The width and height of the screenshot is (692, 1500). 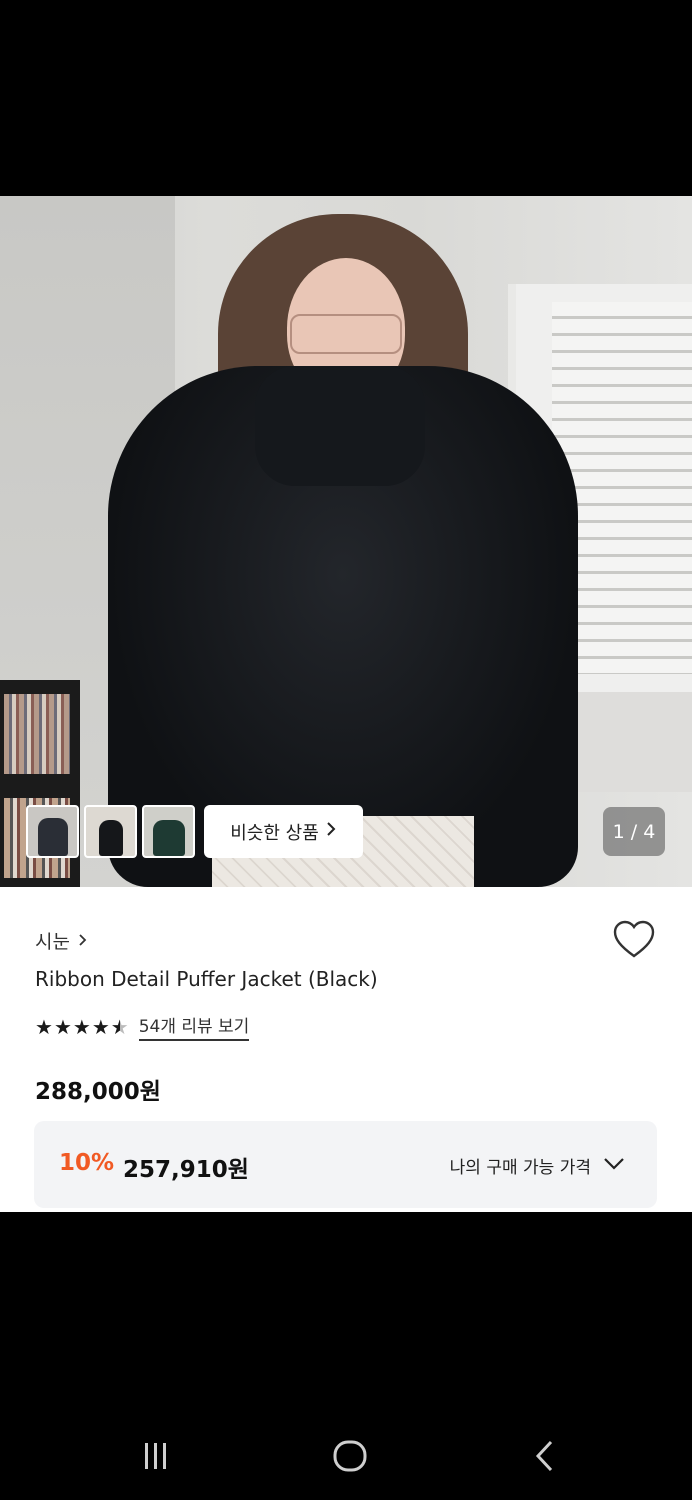 What do you see at coordinates (520, 1168) in the screenshot?
I see `my-price-label: 나의 구매 가능 가격` at bounding box center [520, 1168].